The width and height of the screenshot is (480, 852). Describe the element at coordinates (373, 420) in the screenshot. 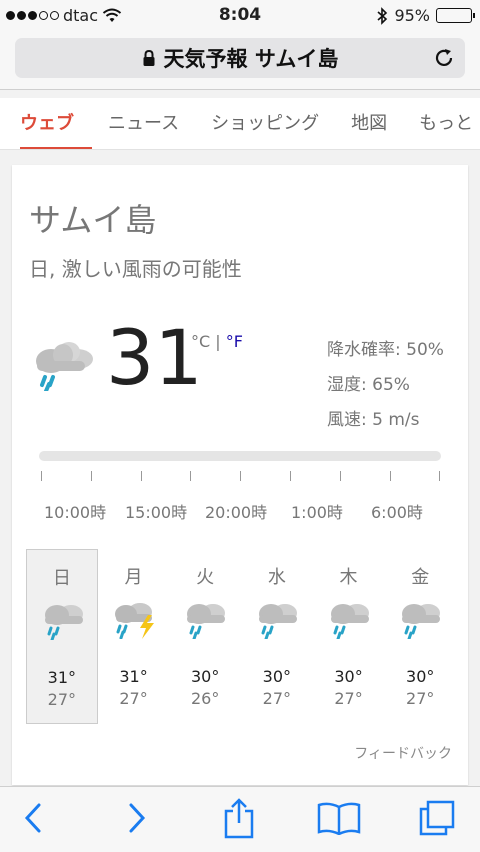

I see `wind-text: 風速: 5 m/s` at that location.